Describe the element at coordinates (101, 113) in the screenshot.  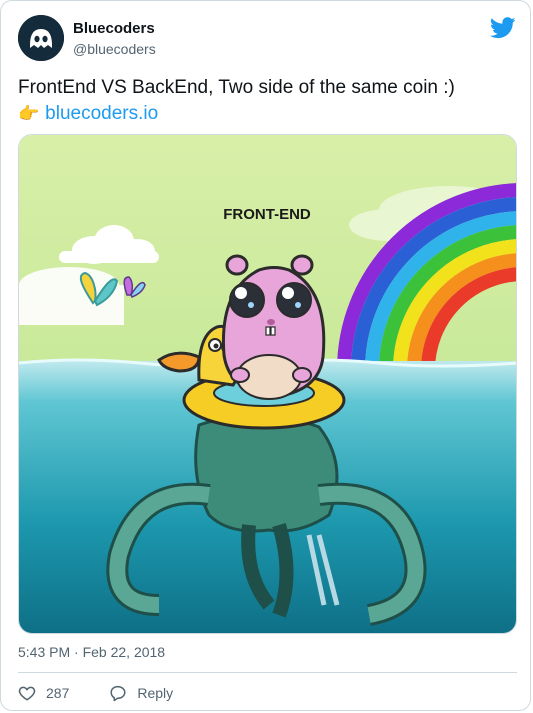
I see `tweet-link: bluecoders.io` at that location.